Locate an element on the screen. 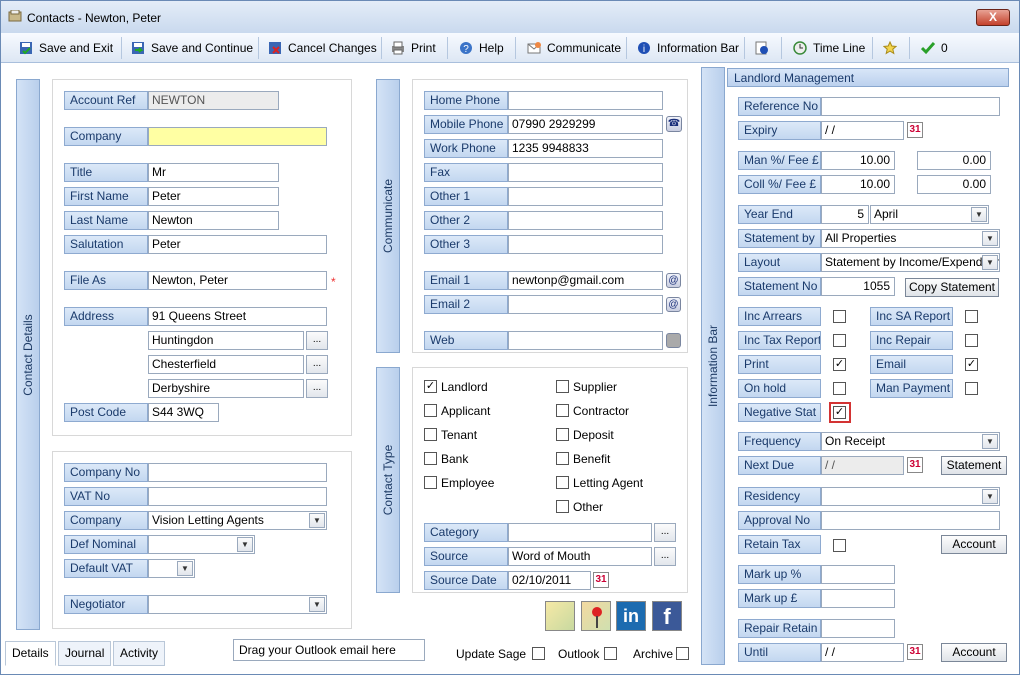 The image size is (1020, 675). employee-checkbox is located at coordinates (430, 482).